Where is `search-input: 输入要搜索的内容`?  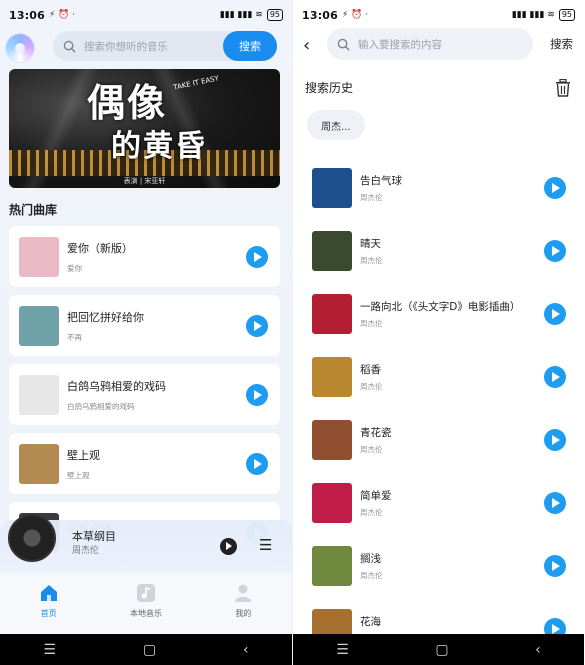 search-input: 输入要搜索的内容 is located at coordinates (400, 44).